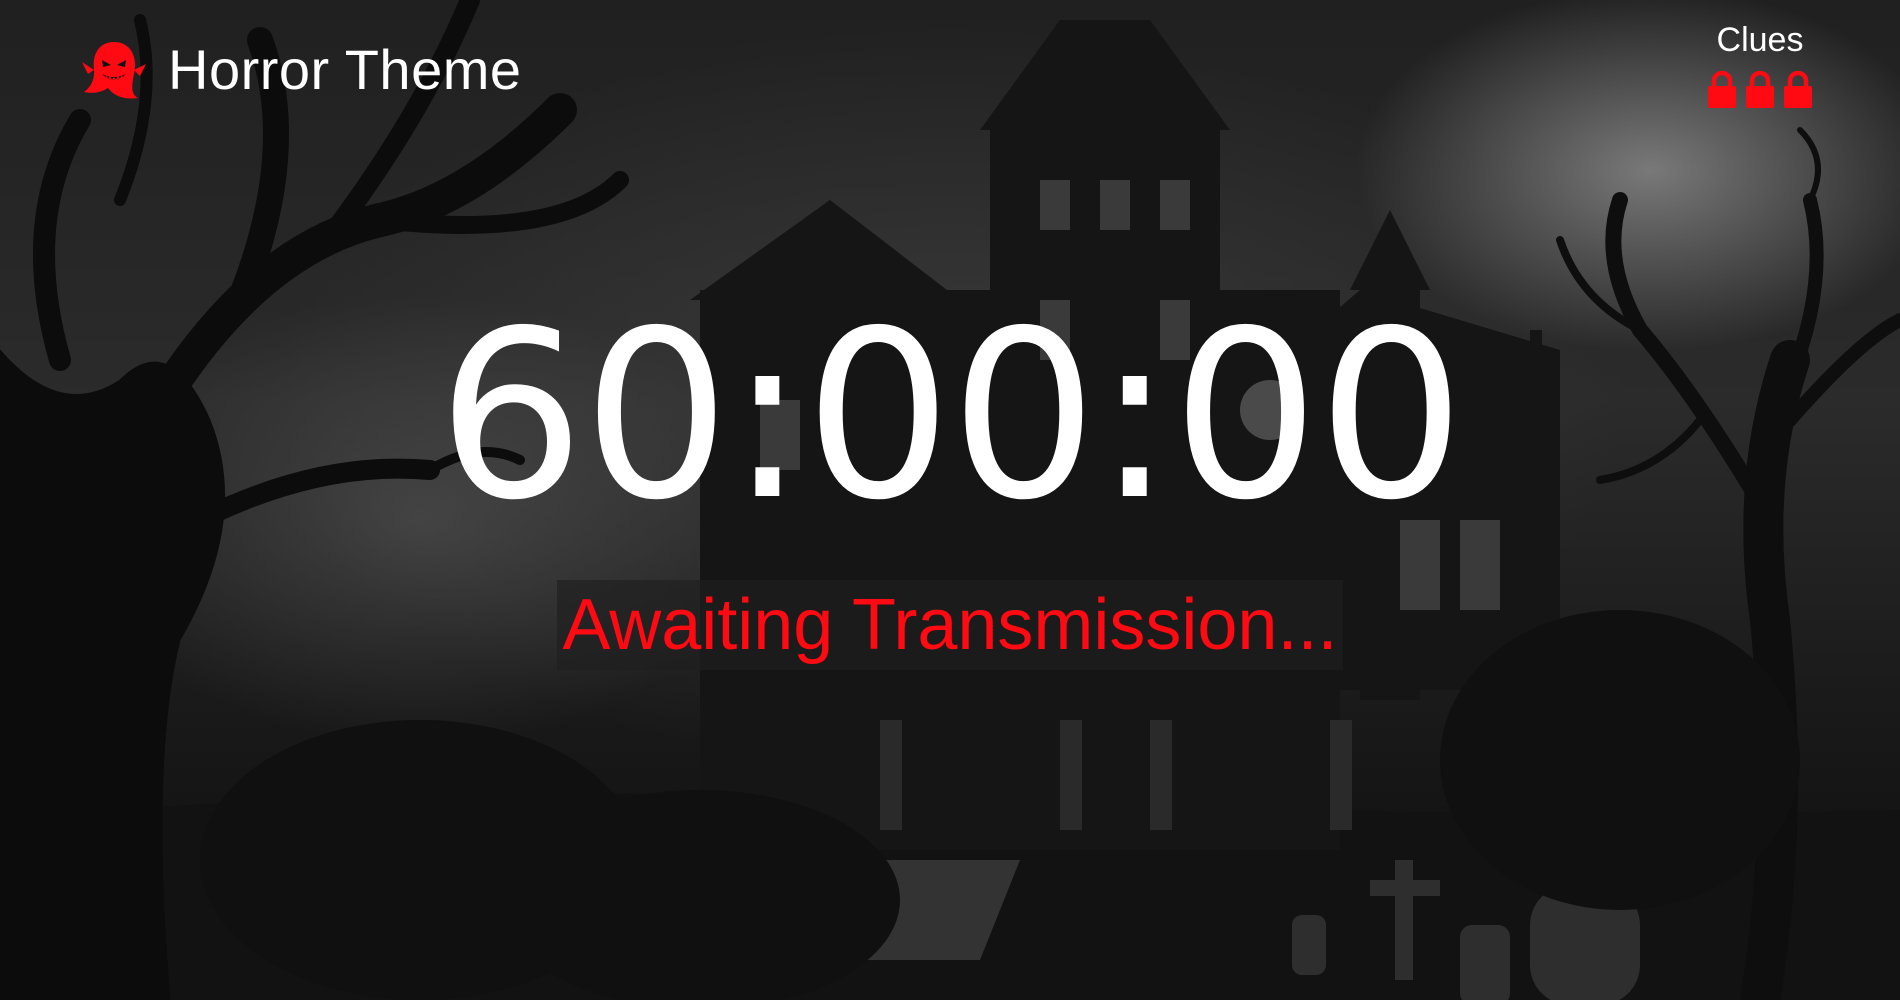  I want to click on clues-label: Clues, so click(1760, 40).